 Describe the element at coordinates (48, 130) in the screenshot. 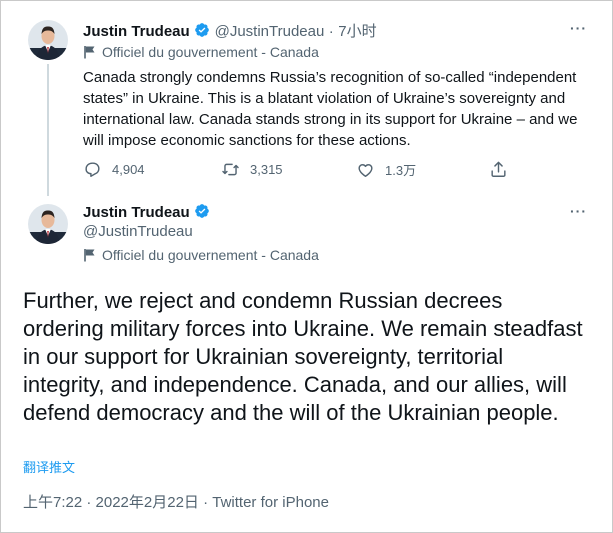

I see `thread-connector-line` at that location.